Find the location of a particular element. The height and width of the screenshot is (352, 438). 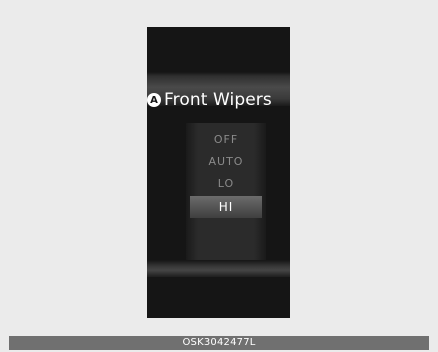

option-lo: LO is located at coordinates (226, 184).